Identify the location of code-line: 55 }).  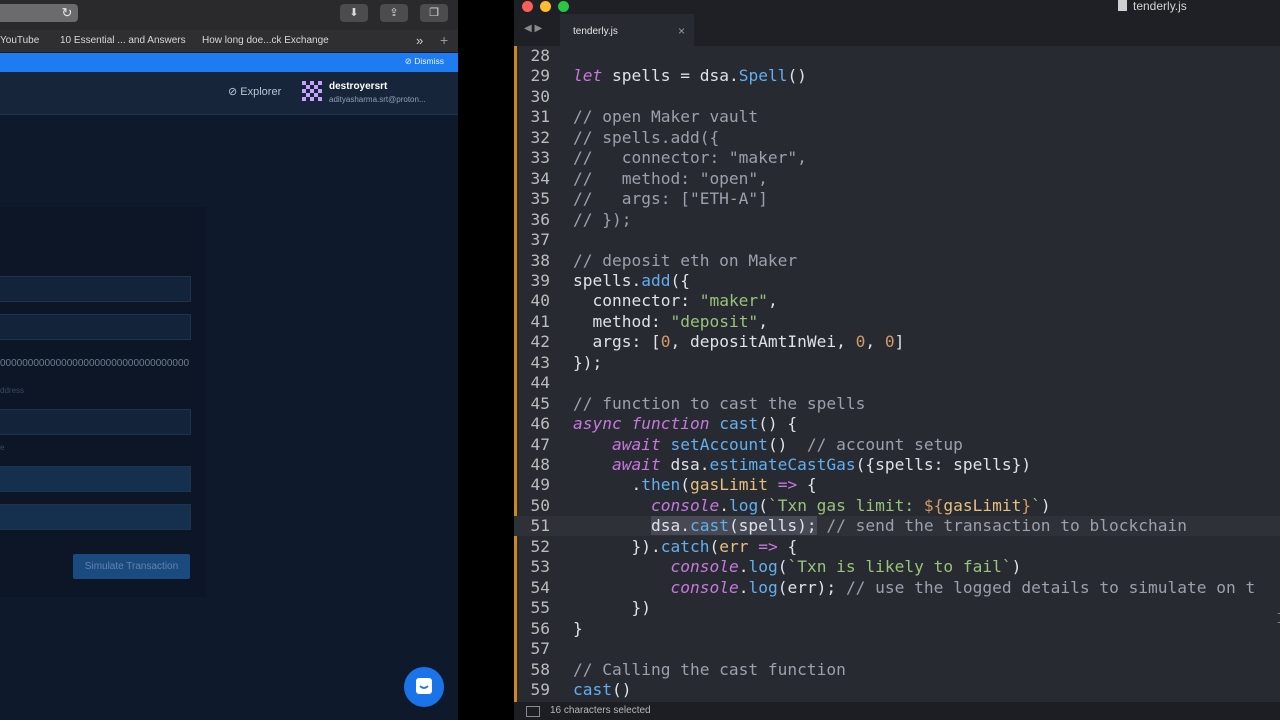
(897, 608).